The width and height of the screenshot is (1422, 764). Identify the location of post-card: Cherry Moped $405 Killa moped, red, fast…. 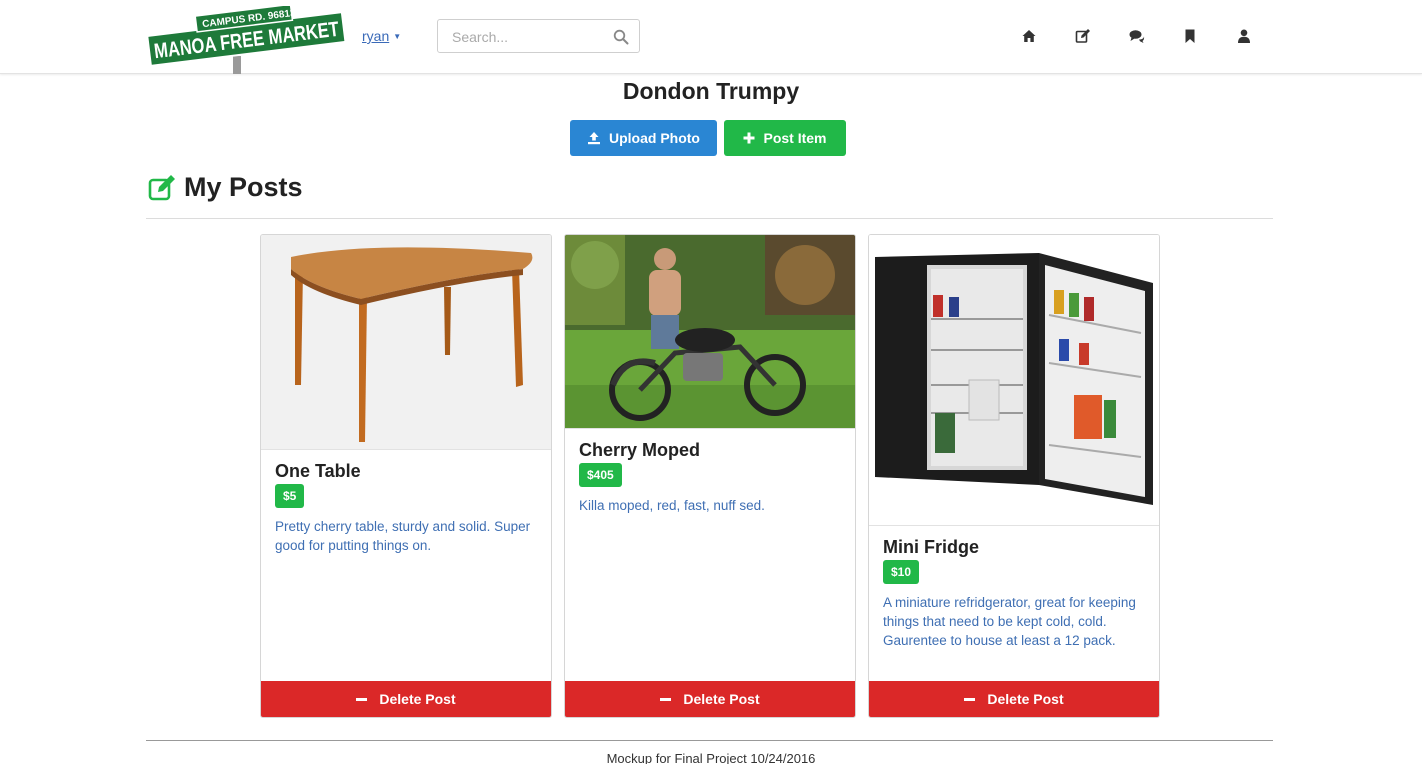
(710, 476).